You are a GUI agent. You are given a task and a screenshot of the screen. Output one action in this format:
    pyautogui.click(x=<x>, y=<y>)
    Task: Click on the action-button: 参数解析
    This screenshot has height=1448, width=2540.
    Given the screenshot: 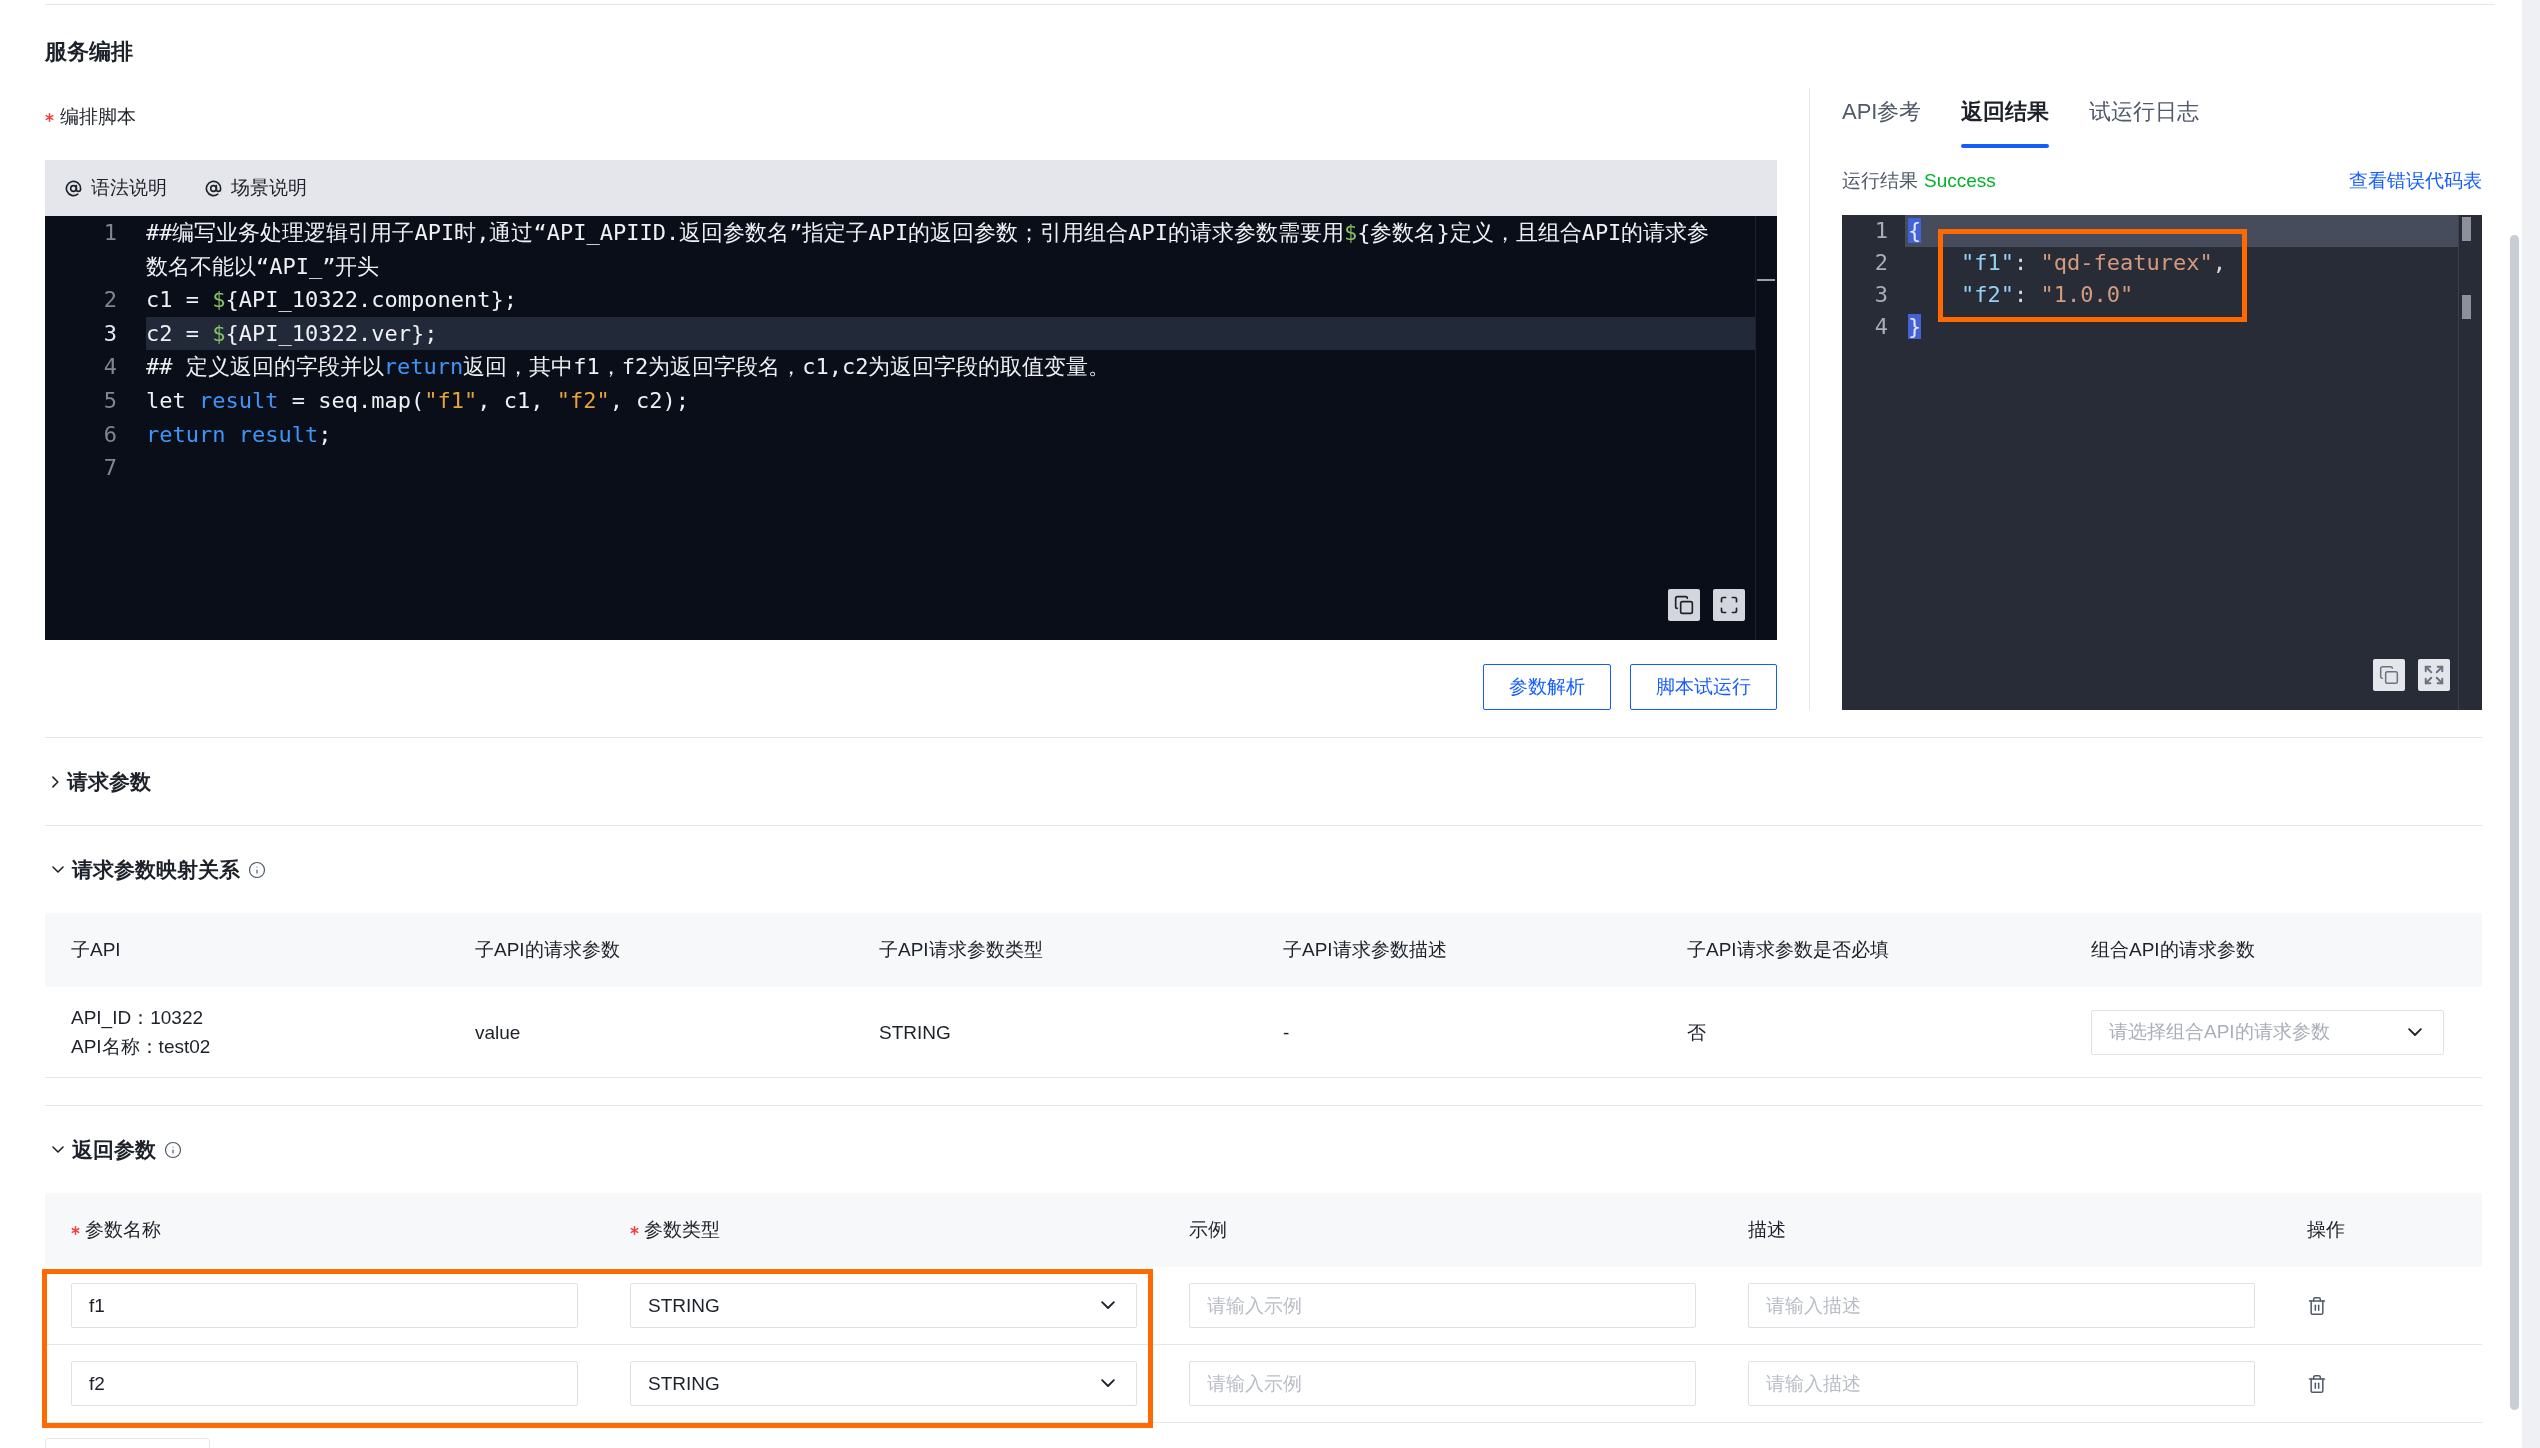 What is the action you would take?
    pyautogui.click(x=1547, y=687)
    